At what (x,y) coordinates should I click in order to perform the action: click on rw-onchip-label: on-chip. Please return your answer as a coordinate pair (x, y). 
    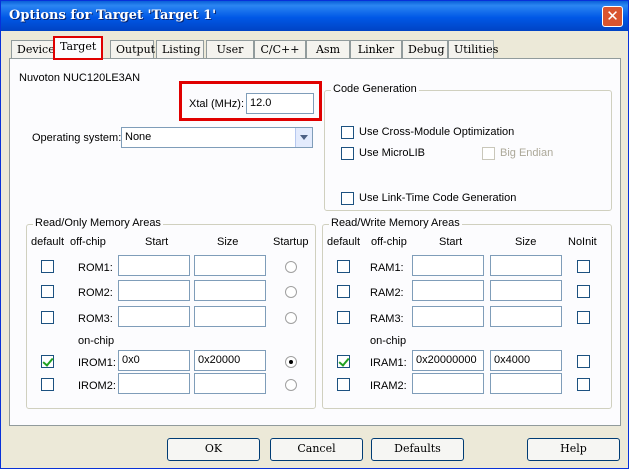
    Looking at the image, I should click on (388, 341).